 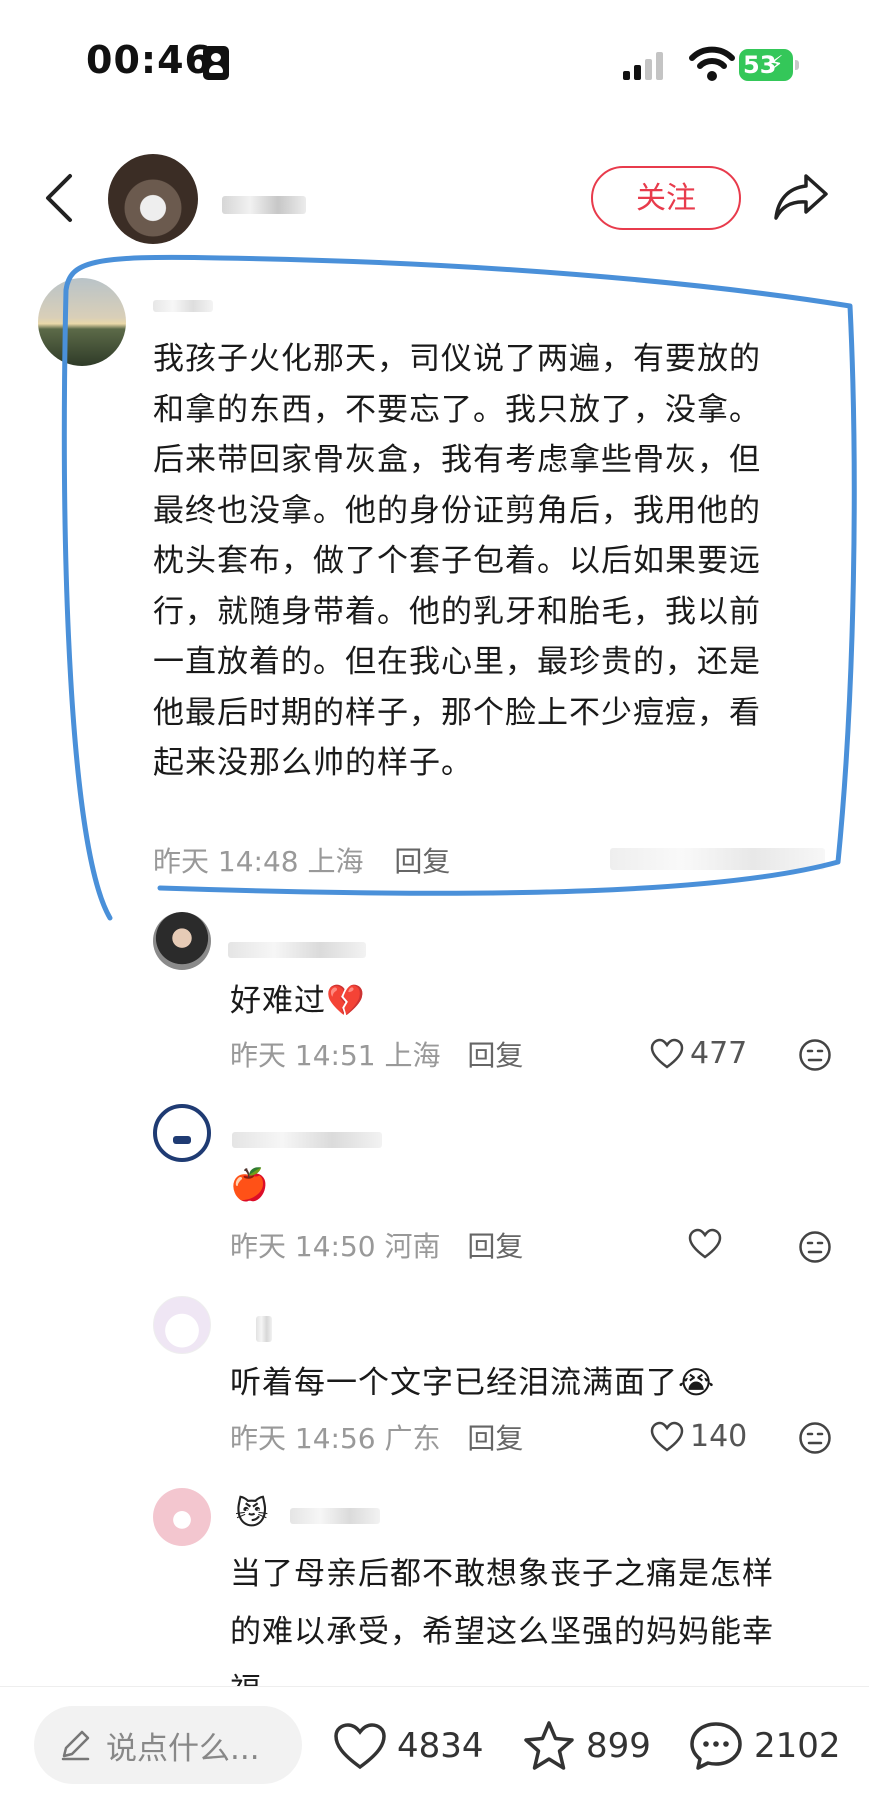 What do you see at coordinates (473, 1383) in the screenshot?
I see `reply-text: 听着每一个文字已经泪流满面了😭` at bounding box center [473, 1383].